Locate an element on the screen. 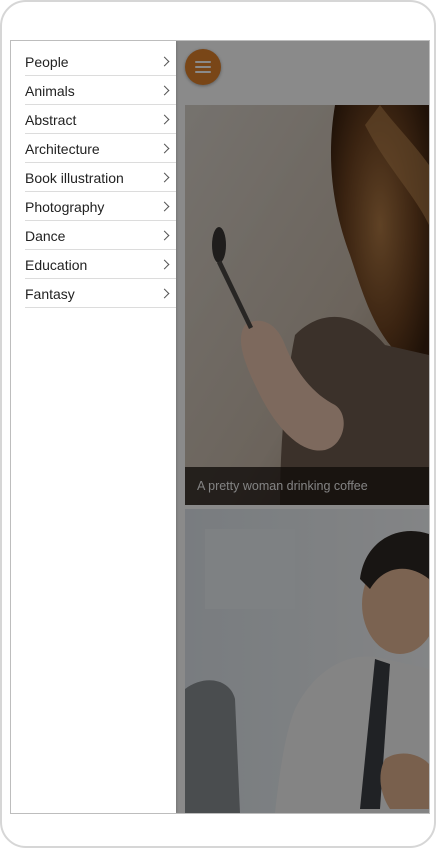 Image resolution: width=436 pixels, height=848 pixels. category-label: People is located at coordinates (47, 62).